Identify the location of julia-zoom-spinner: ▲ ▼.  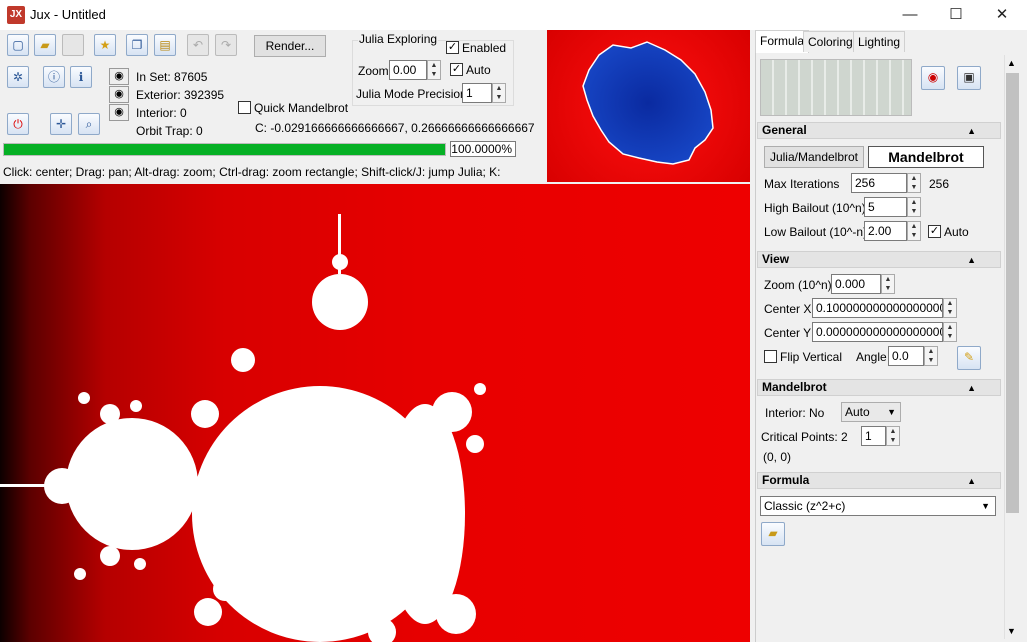
(434, 70).